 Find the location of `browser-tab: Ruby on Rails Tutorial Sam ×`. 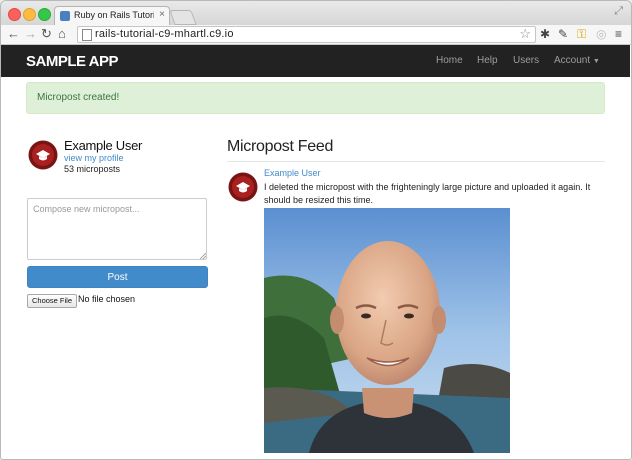

browser-tab: Ruby on Rails Tutorial Sam × is located at coordinates (112, 16).